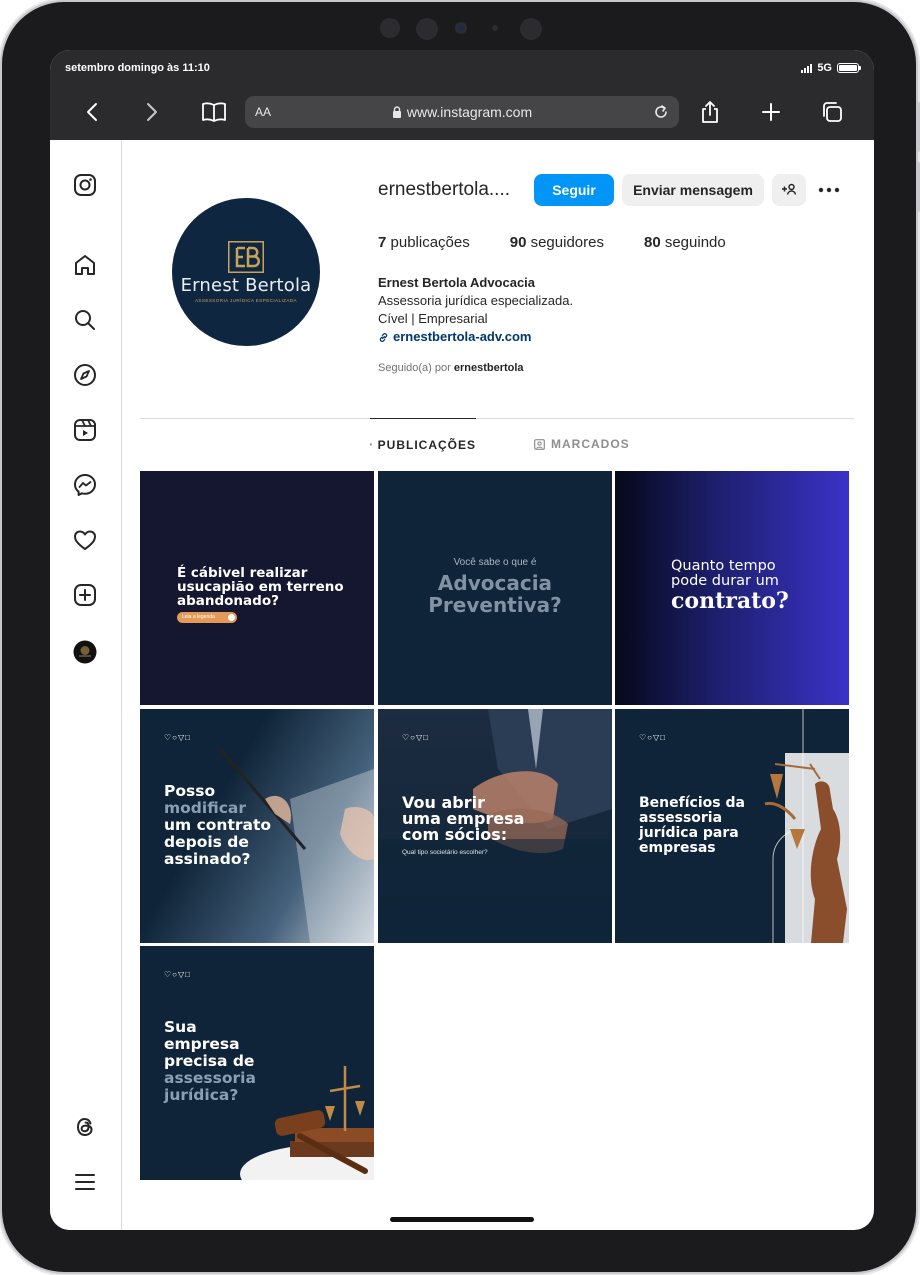  I want to click on bio-link: ernestbertola-adv.com, so click(475, 337).